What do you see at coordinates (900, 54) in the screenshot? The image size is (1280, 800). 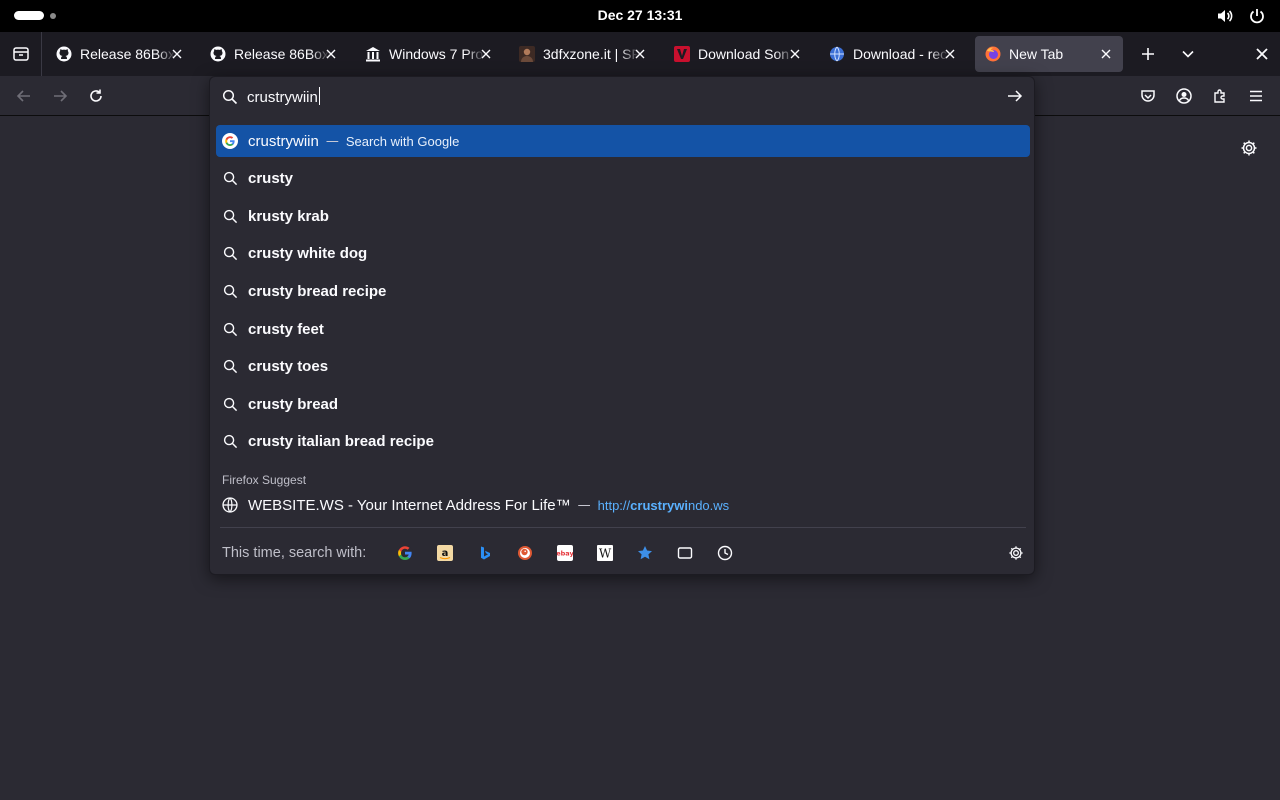 I see `tab-title: Download - rec` at bounding box center [900, 54].